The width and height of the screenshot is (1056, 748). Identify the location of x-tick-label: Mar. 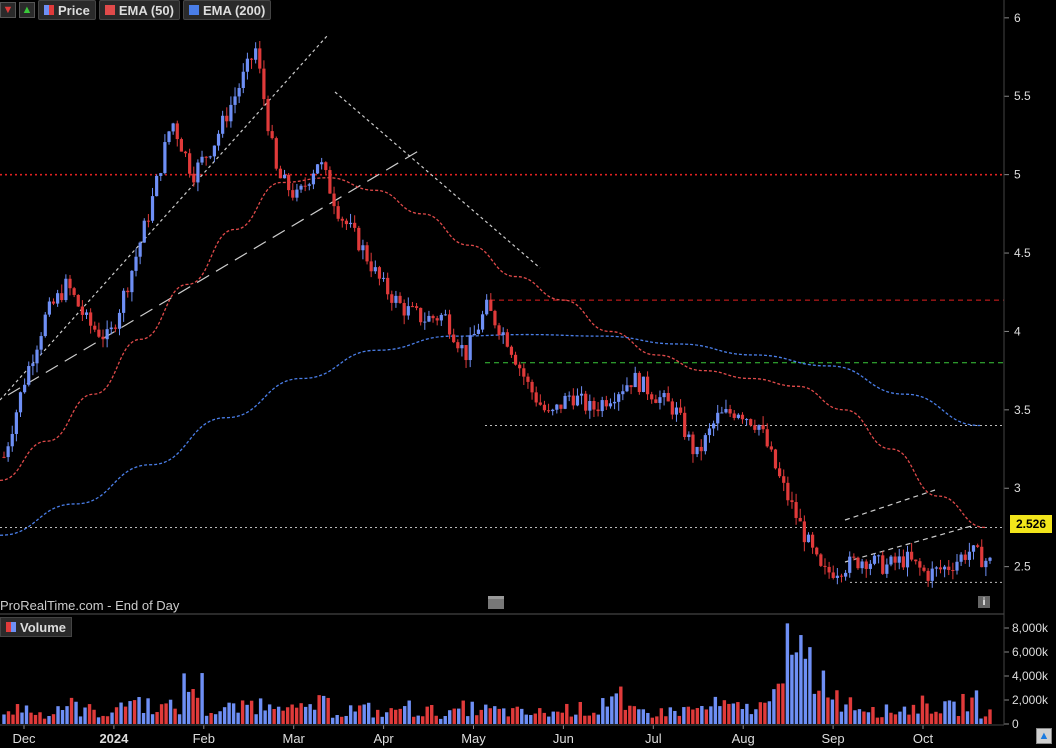
(294, 738).